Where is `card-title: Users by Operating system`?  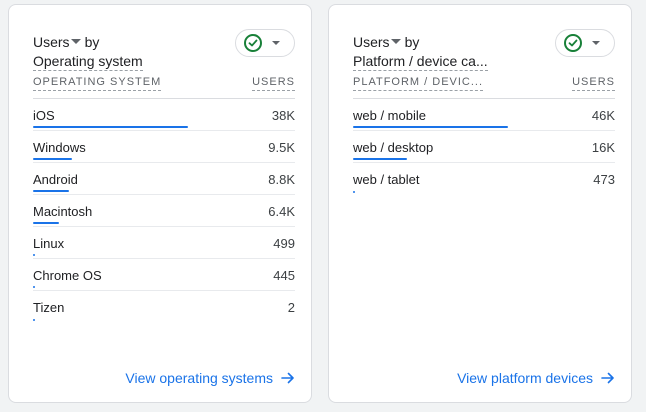 card-title: Users by Operating system is located at coordinates (128, 51).